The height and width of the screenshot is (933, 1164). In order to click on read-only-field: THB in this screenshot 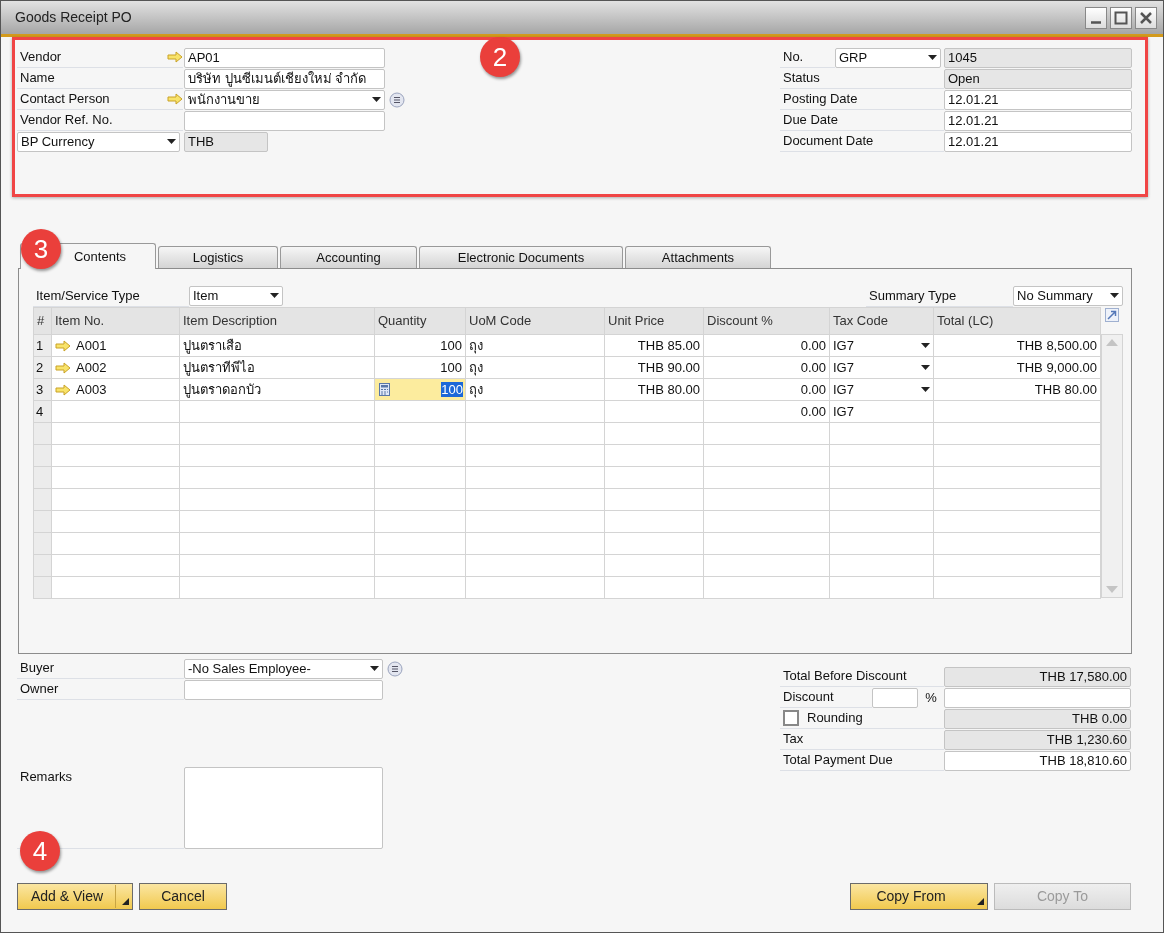, I will do `click(226, 141)`.